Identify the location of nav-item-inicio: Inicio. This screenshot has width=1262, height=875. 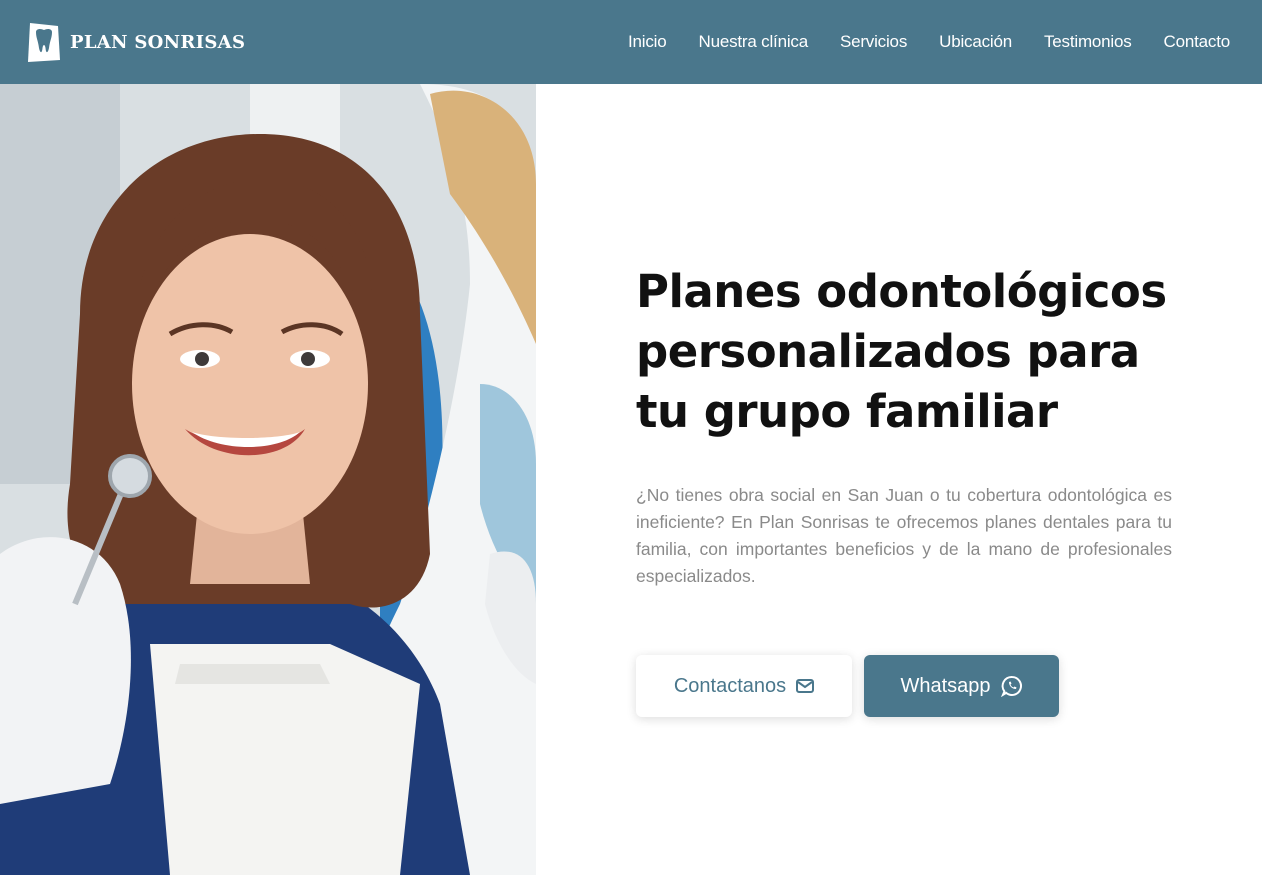
(647, 41).